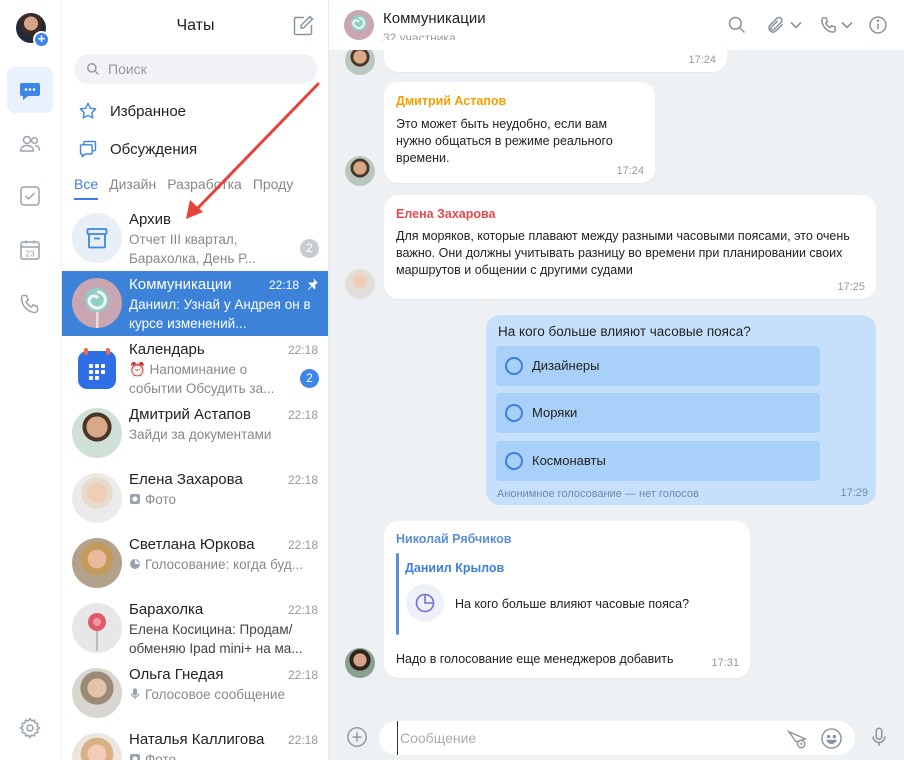 This screenshot has height=760, width=904. What do you see at coordinates (658, 366) in the screenshot?
I see `poll-option: Дизайнеры` at bounding box center [658, 366].